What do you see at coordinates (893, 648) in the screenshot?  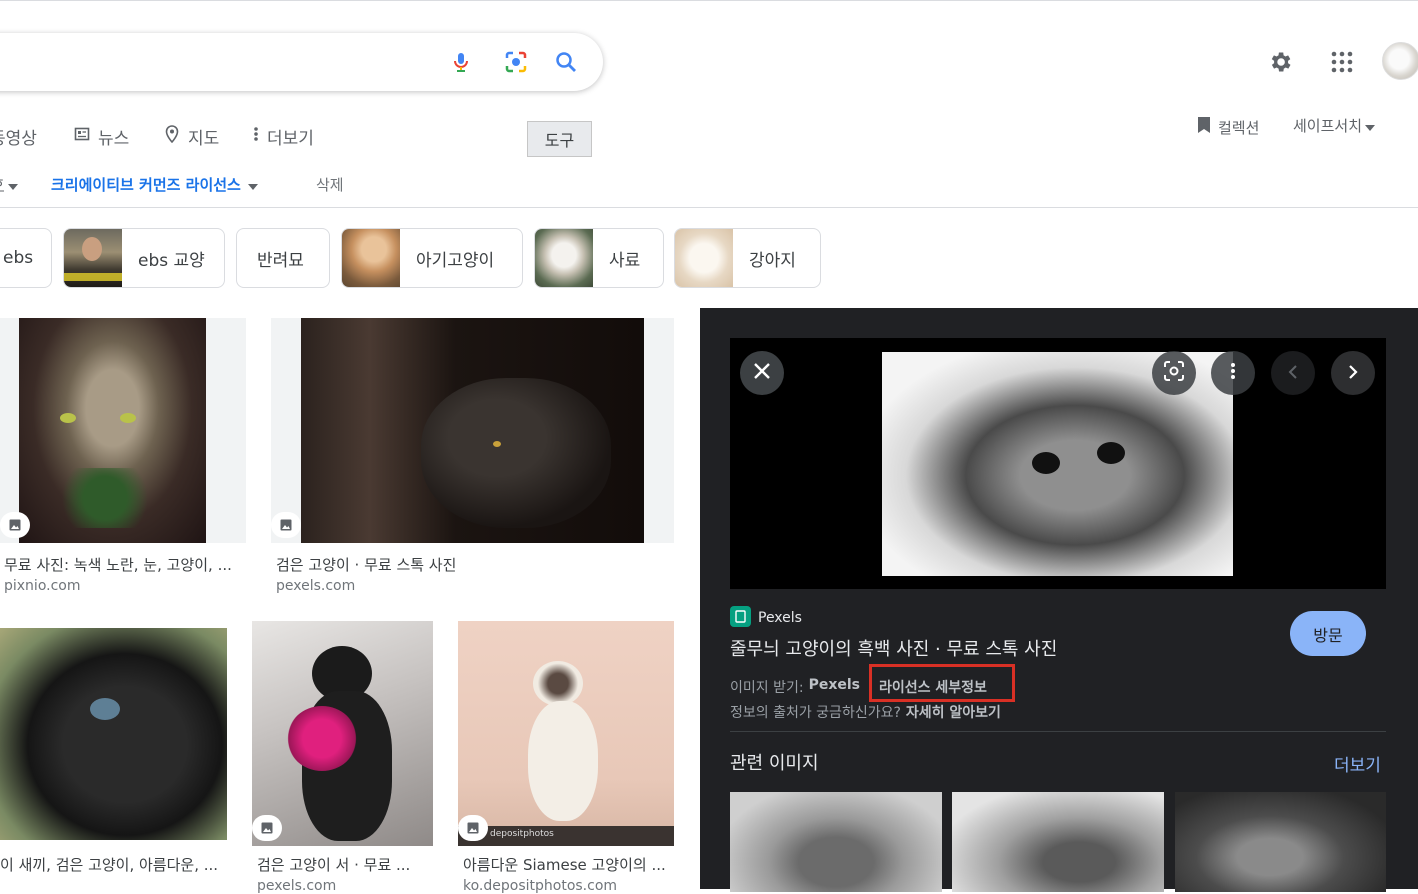 I see `preview-title: 줄무늬 고양이의 흑백 사진 · 무료 스톡 사진` at bounding box center [893, 648].